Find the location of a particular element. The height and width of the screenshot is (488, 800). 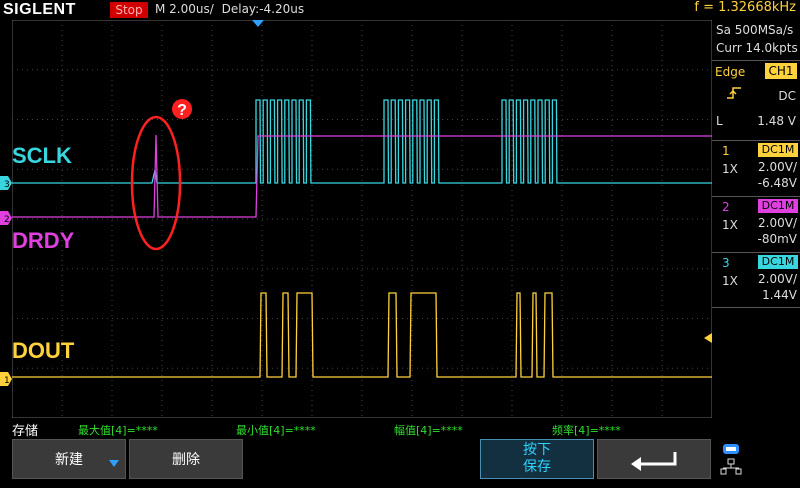

channel-number: 3 is located at coordinates (726, 263).